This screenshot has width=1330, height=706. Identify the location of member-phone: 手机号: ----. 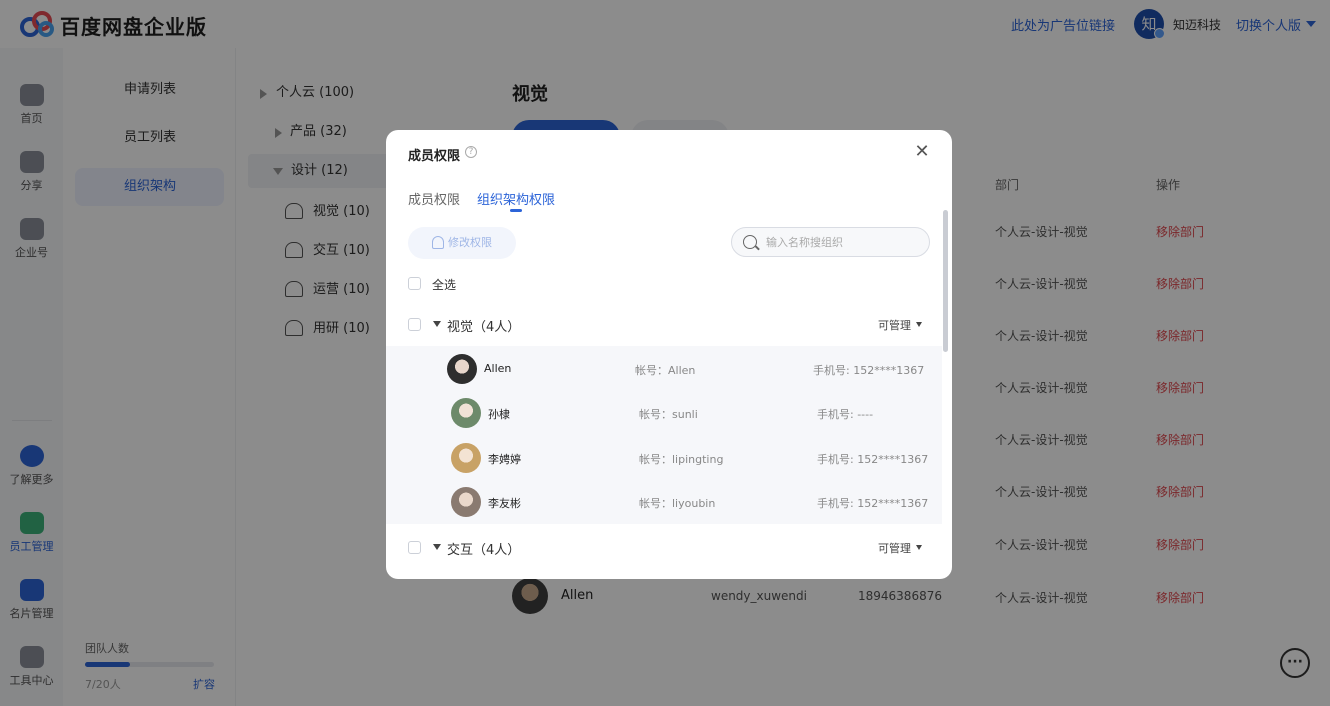
(845, 414).